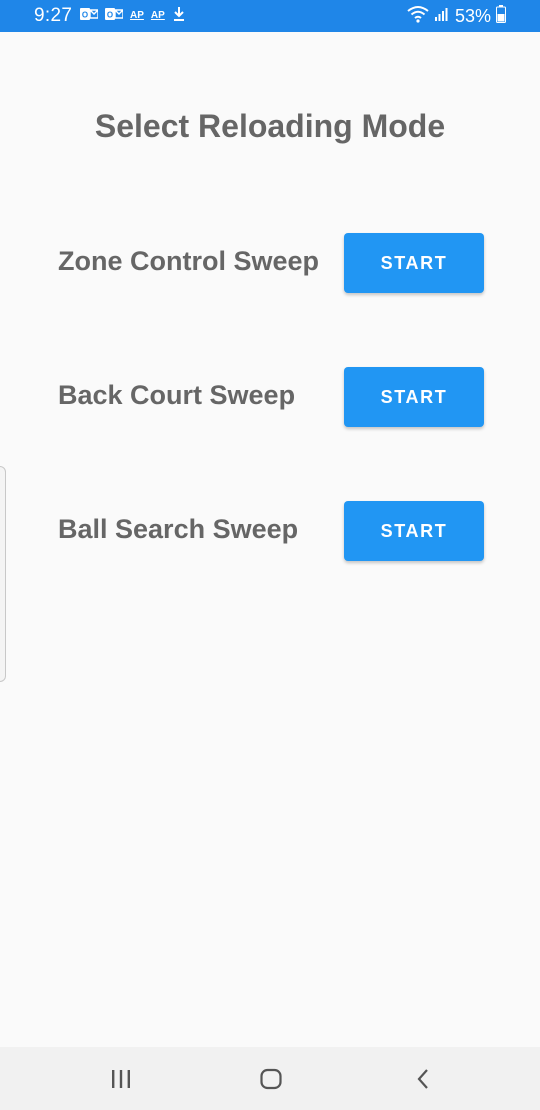 Image resolution: width=540 pixels, height=1110 pixels. I want to click on status-bar: 9:27 O O AP AP 53%, so click(270, 16).